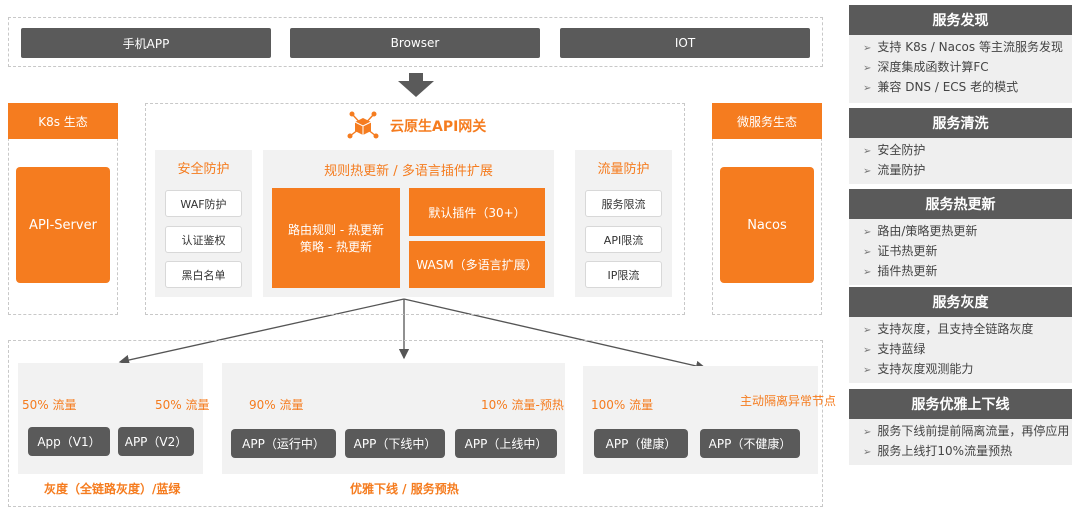  I want to click on app-unhealthy: APP（不健康）, so click(750, 443).